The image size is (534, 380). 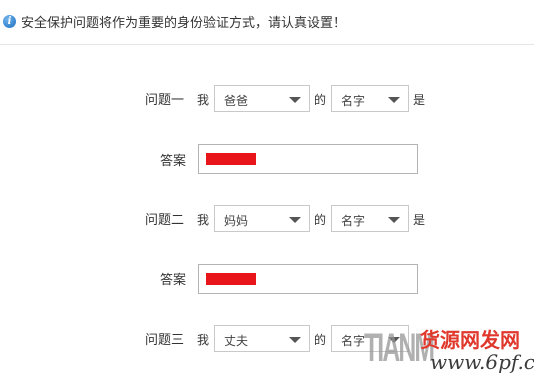 What do you see at coordinates (308, 159) in the screenshot?
I see `answer-1-input` at bounding box center [308, 159].